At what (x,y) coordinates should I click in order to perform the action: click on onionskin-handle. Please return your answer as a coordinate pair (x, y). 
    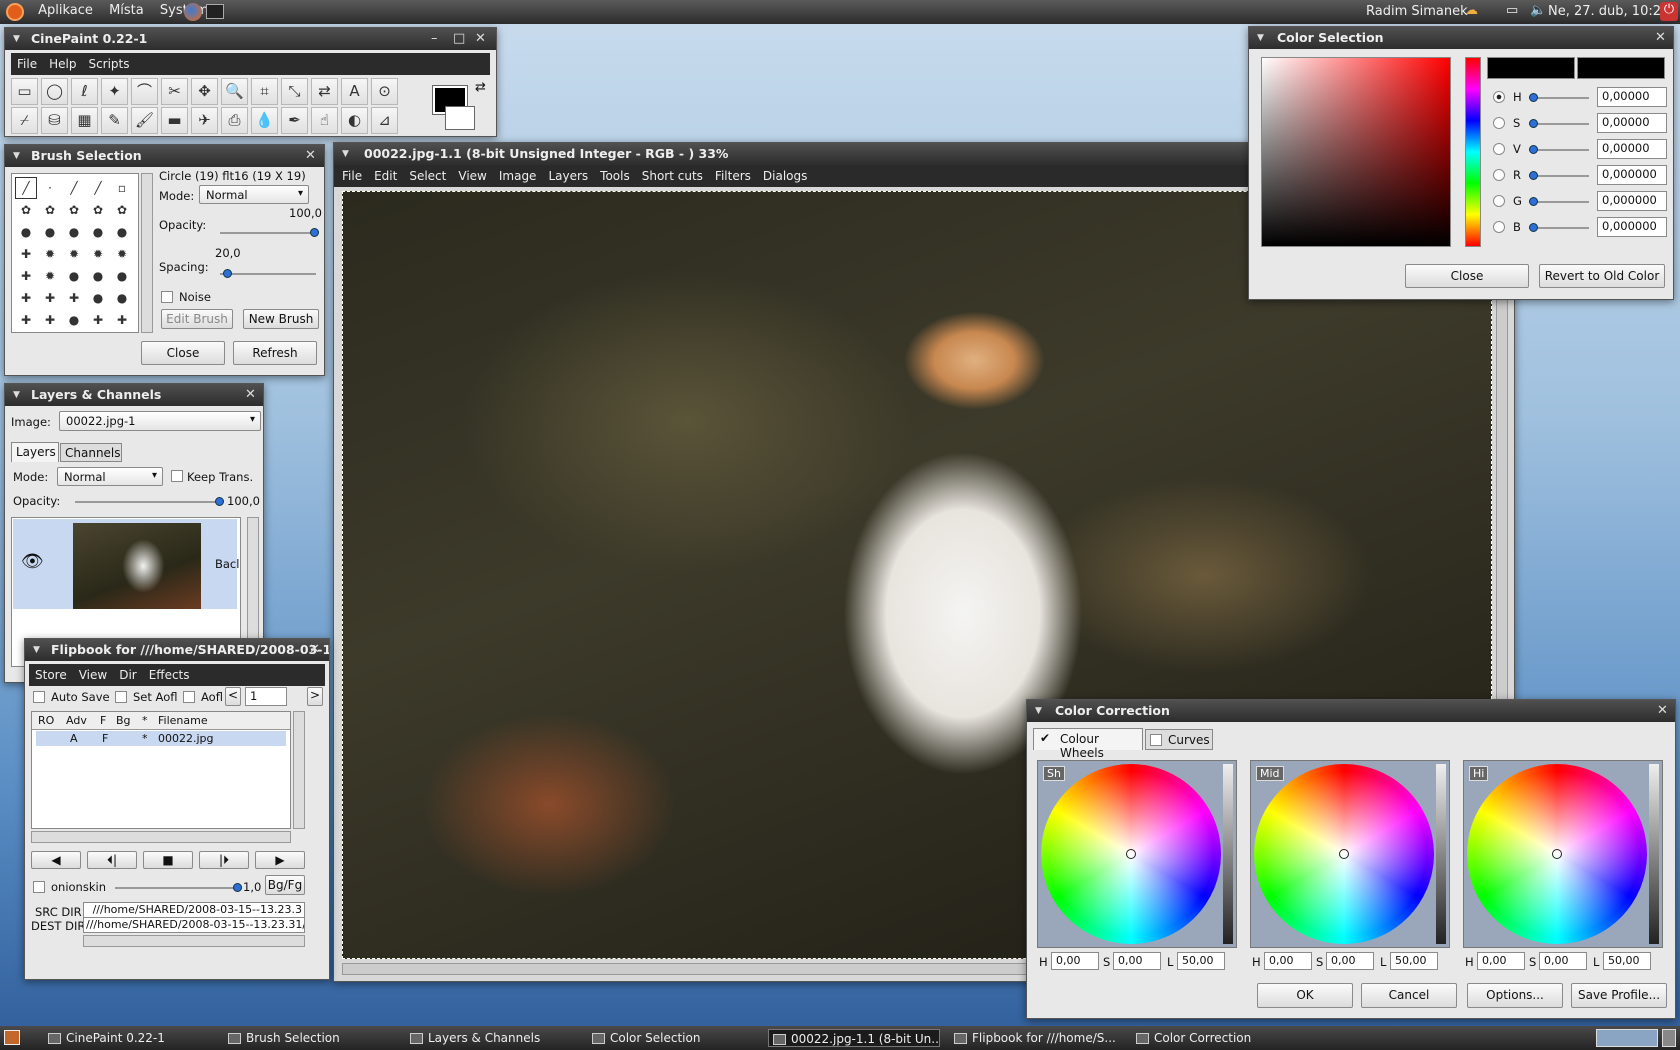
    Looking at the image, I should click on (237, 887).